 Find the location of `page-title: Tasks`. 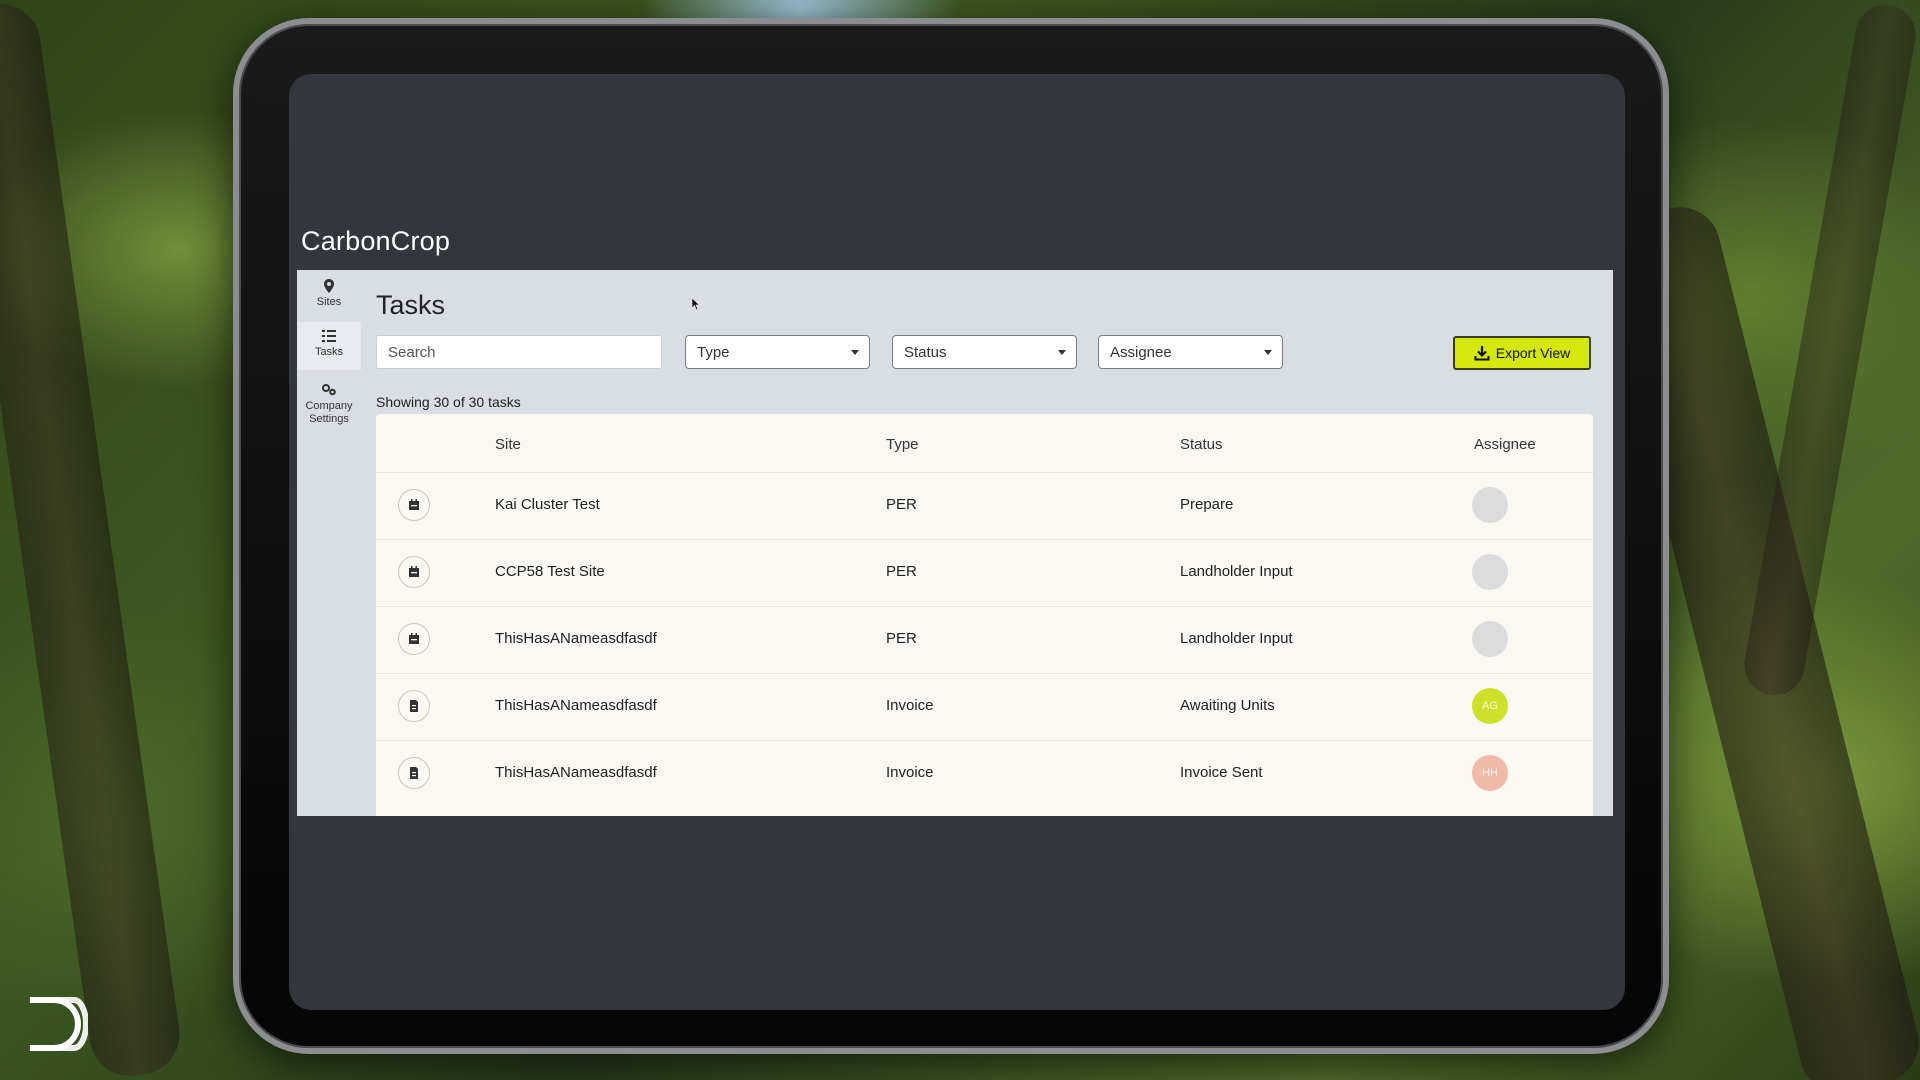

page-title: Tasks is located at coordinates (411, 305).